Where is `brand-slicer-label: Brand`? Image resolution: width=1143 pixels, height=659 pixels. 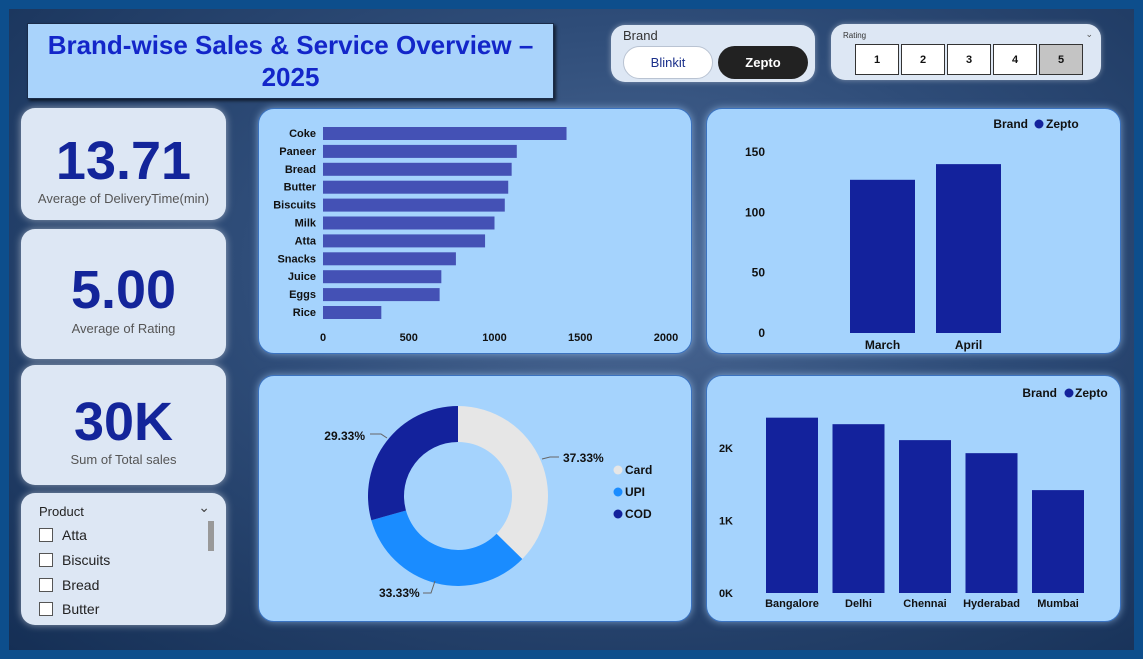 brand-slicer-label: Brand is located at coordinates (640, 35).